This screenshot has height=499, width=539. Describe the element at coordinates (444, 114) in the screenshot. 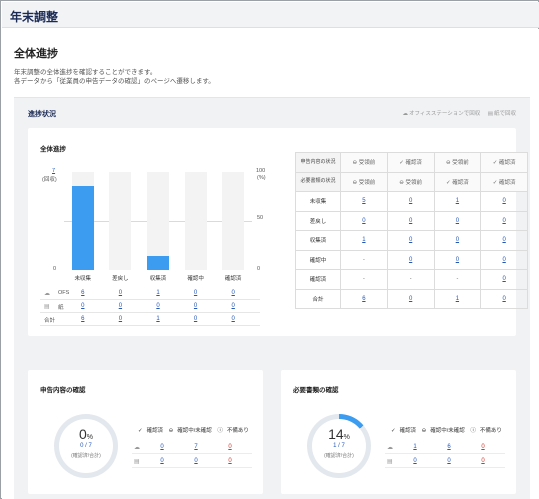

I see `office-station-label: オフィスステーションで回収` at that location.